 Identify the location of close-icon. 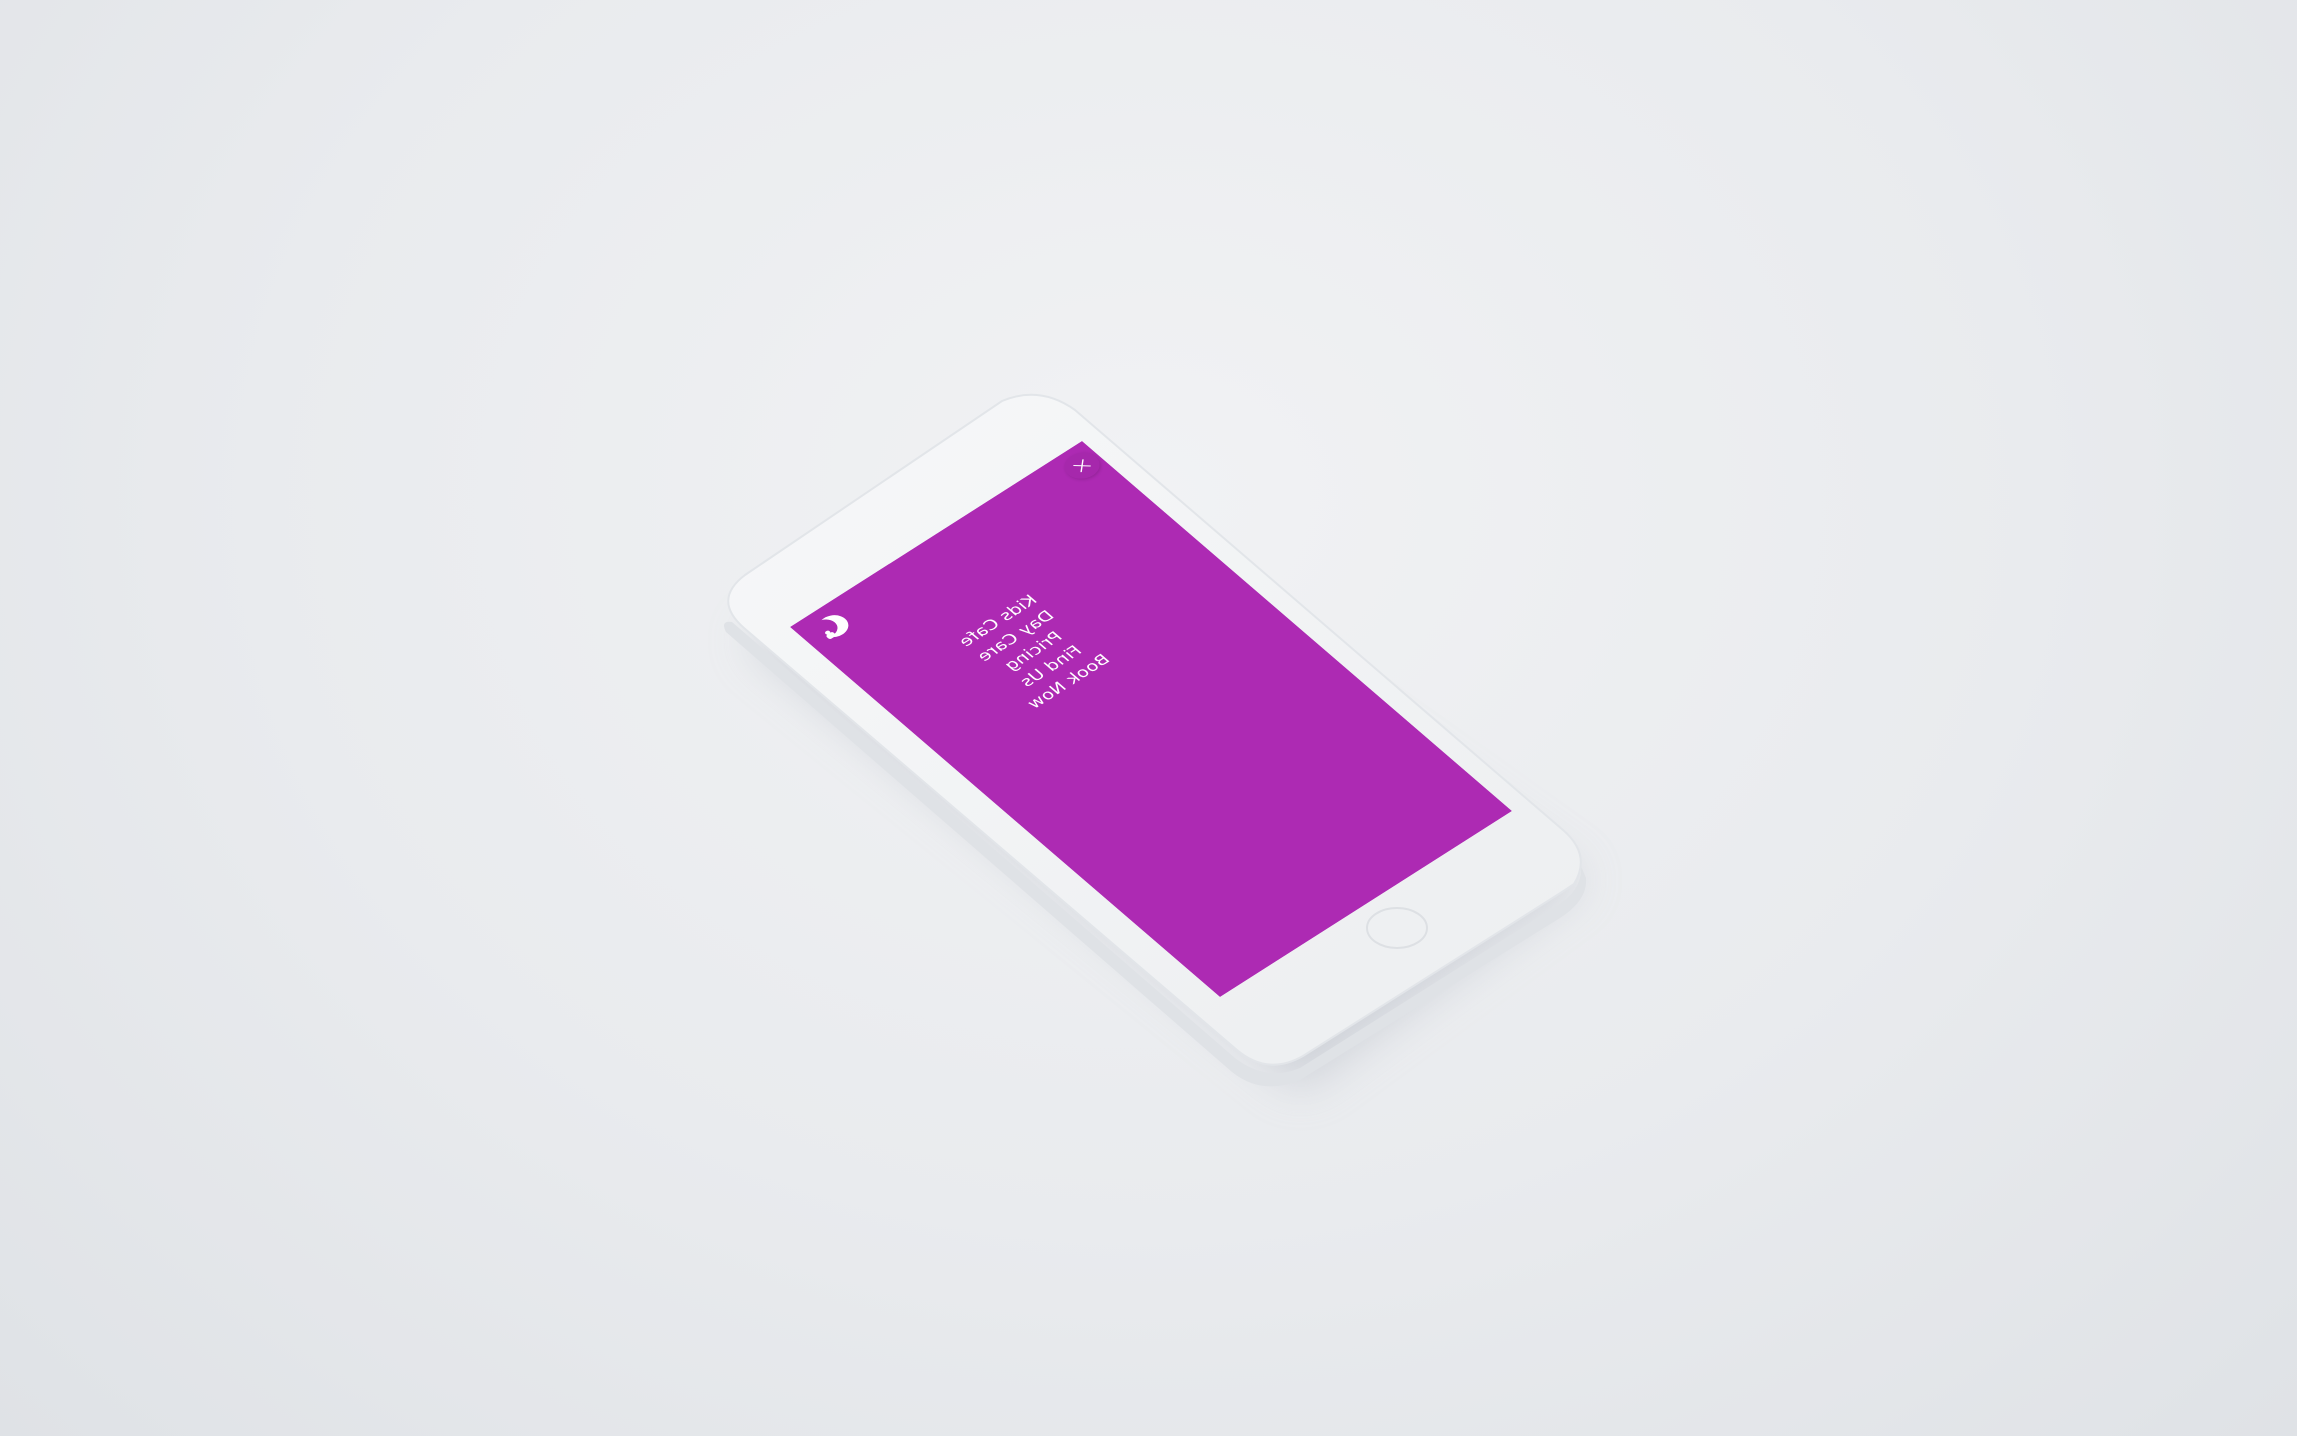
(1082, 466).